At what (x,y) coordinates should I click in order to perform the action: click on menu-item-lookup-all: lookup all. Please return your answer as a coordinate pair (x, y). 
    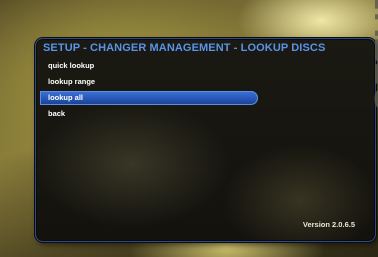
    Looking at the image, I should click on (149, 98).